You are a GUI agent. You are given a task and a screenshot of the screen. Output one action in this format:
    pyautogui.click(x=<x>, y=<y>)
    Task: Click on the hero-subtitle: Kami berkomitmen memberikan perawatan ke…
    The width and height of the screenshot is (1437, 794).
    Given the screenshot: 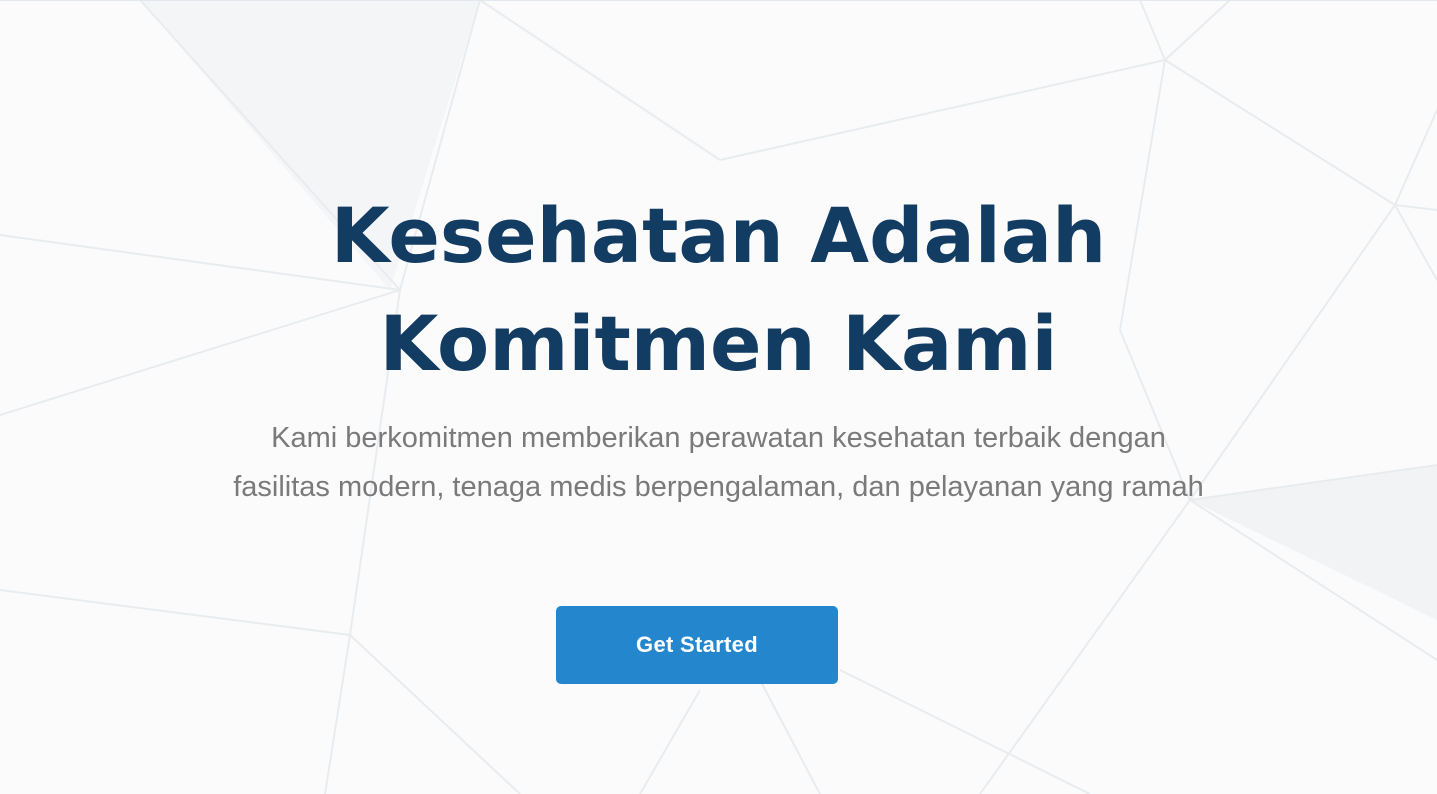 What is the action you would take?
    pyautogui.click(x=718, y=462)
    